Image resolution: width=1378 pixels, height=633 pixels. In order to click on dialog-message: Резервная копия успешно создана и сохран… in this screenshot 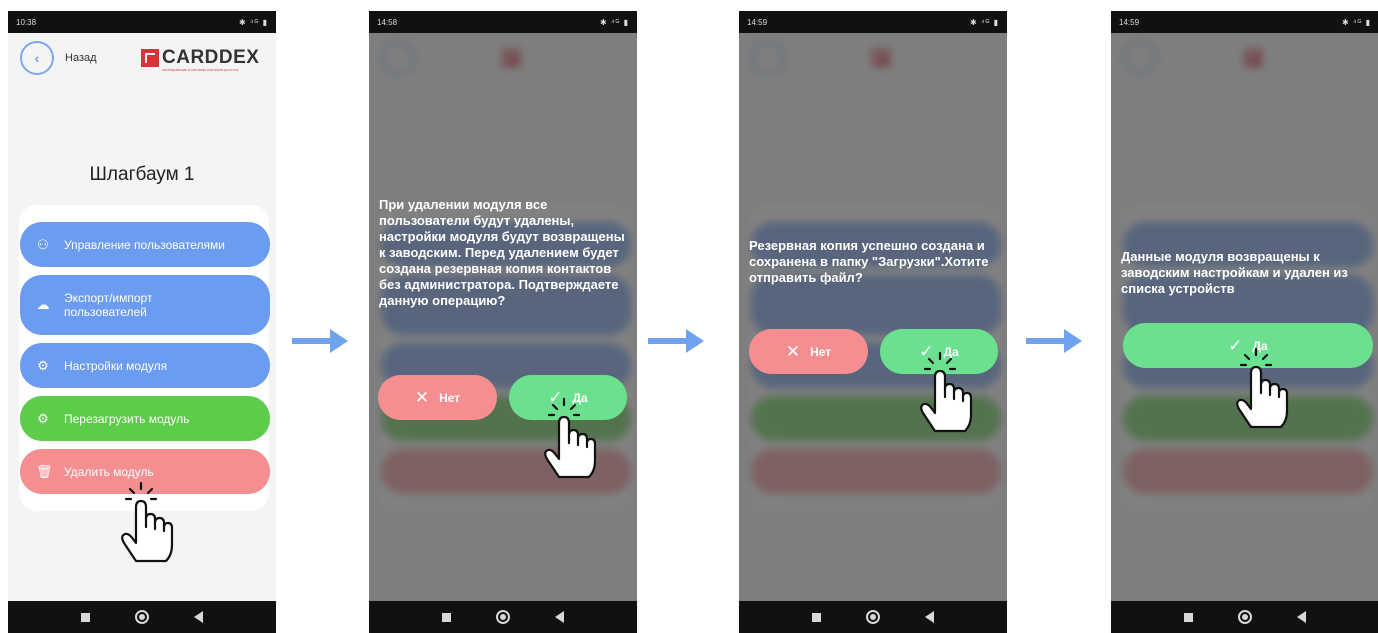, I will do `click(869, 261)`.